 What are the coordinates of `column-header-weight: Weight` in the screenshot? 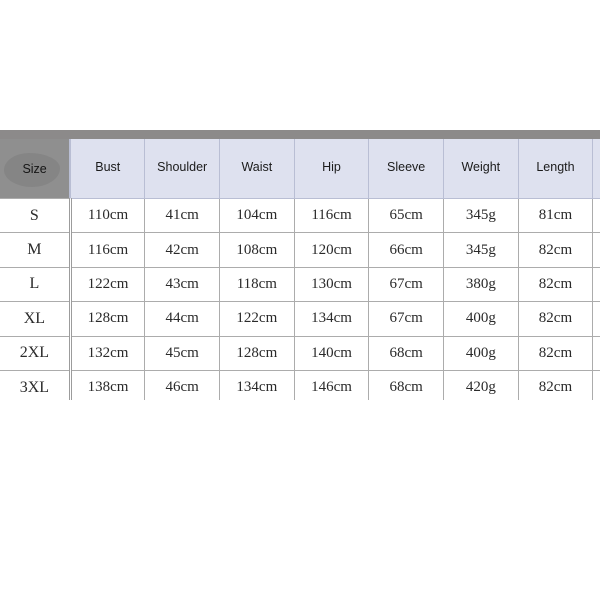 It's located at (480, 166).